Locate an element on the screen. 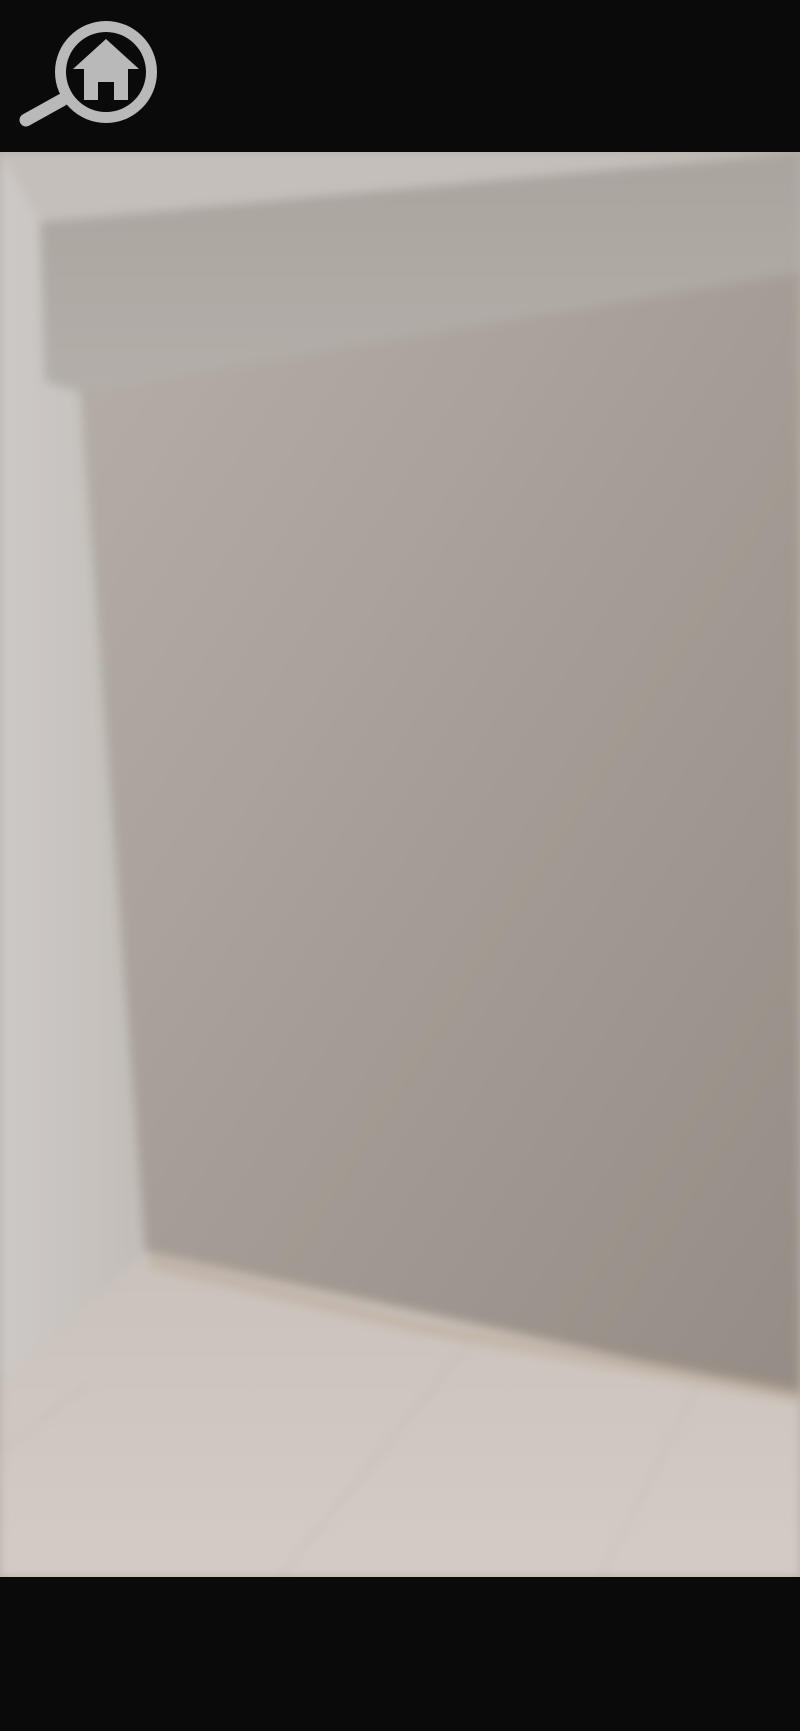 The height and width of the screenshot is (1731, 800). bottom-bar is located at coordinates (400, 1654).